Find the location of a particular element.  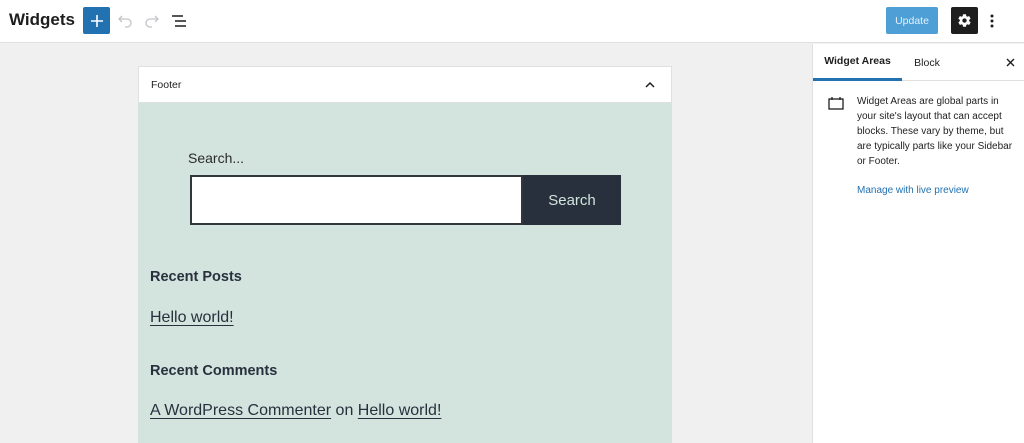

sidebar-tabs: Widget Areas Block is located at coordinates (918, 62).